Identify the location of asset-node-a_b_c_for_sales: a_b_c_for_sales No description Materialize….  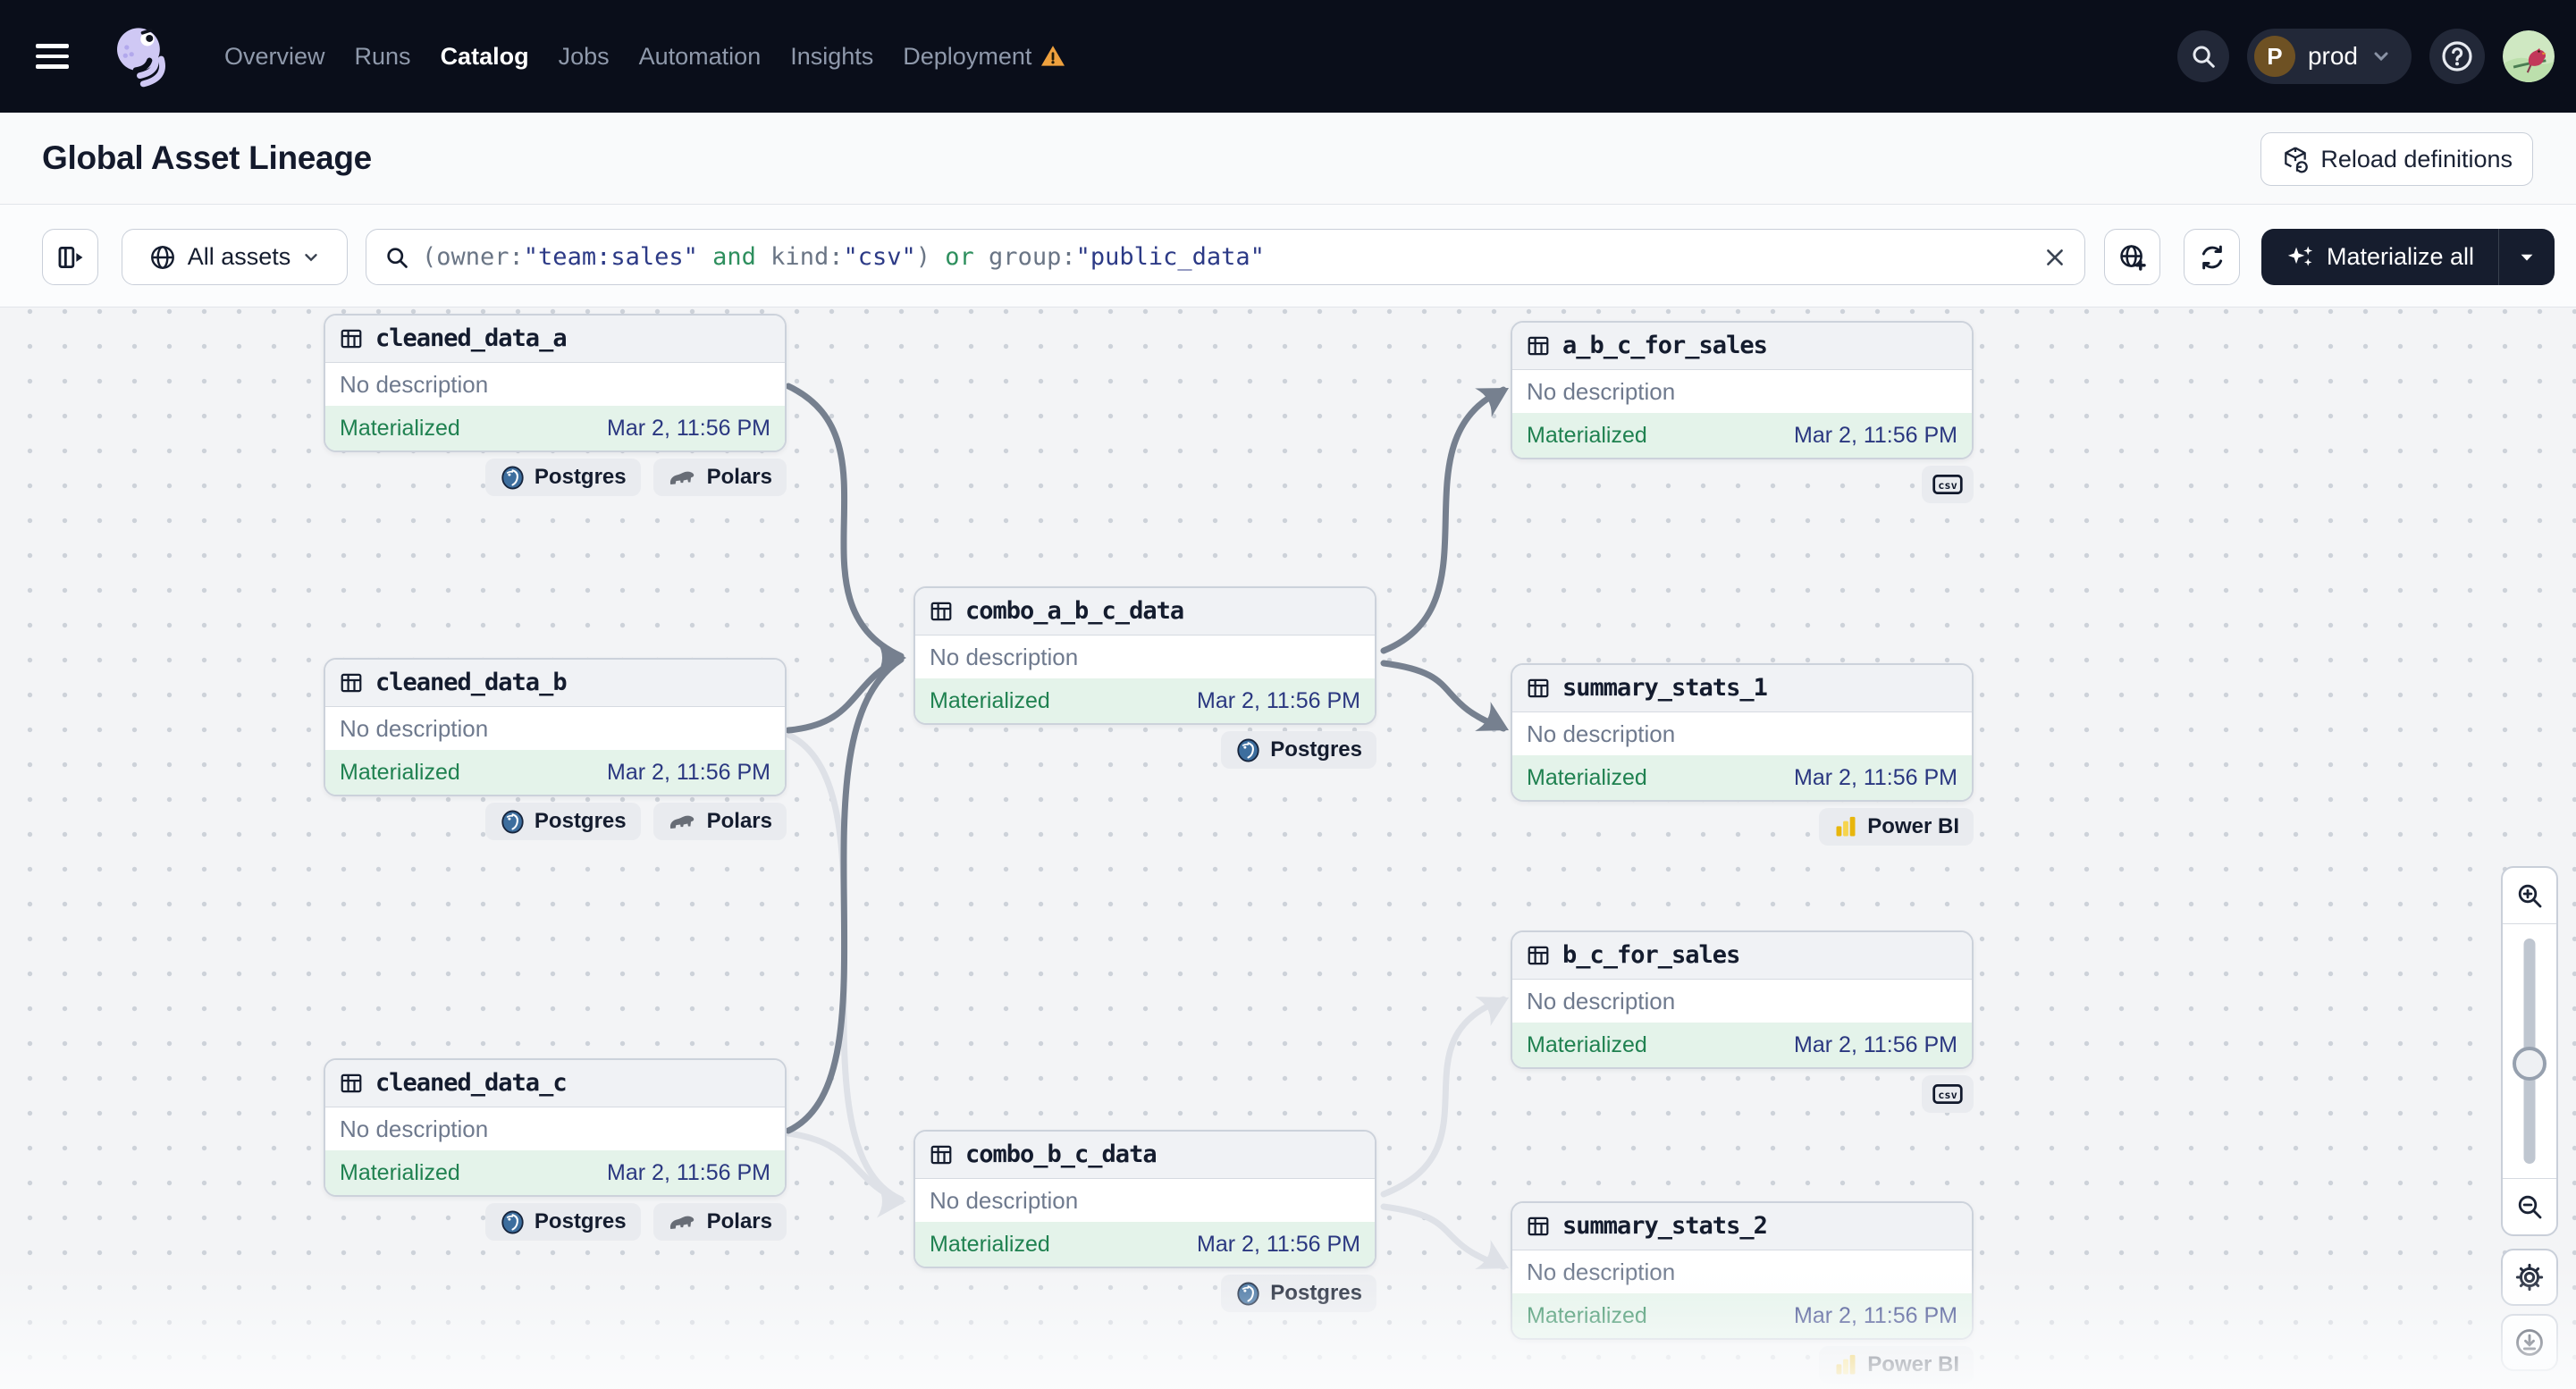
(1743, 390).